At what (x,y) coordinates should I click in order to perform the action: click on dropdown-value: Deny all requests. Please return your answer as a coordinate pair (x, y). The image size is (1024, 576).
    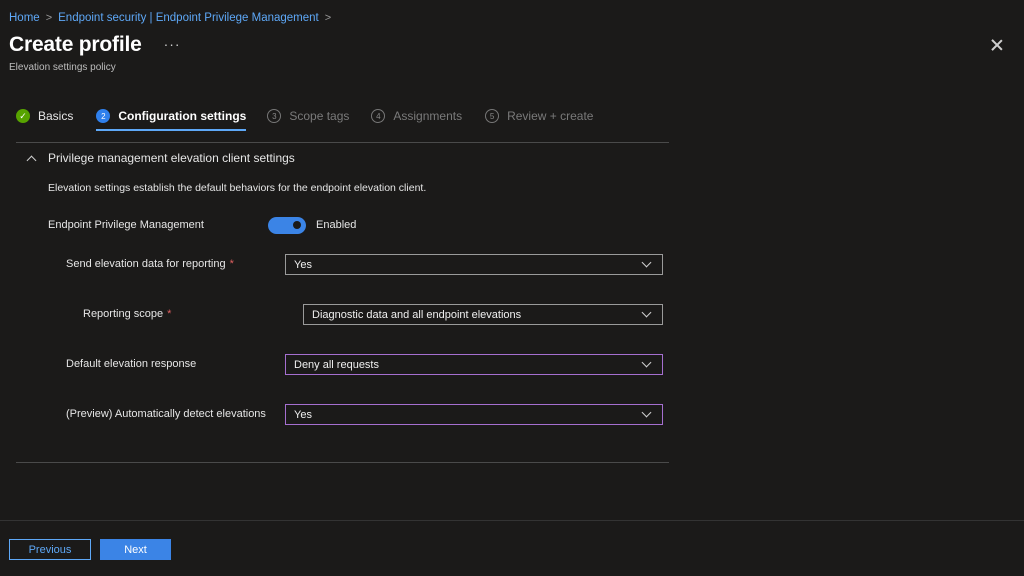
    Looking at the image, I should click on (336, 364).